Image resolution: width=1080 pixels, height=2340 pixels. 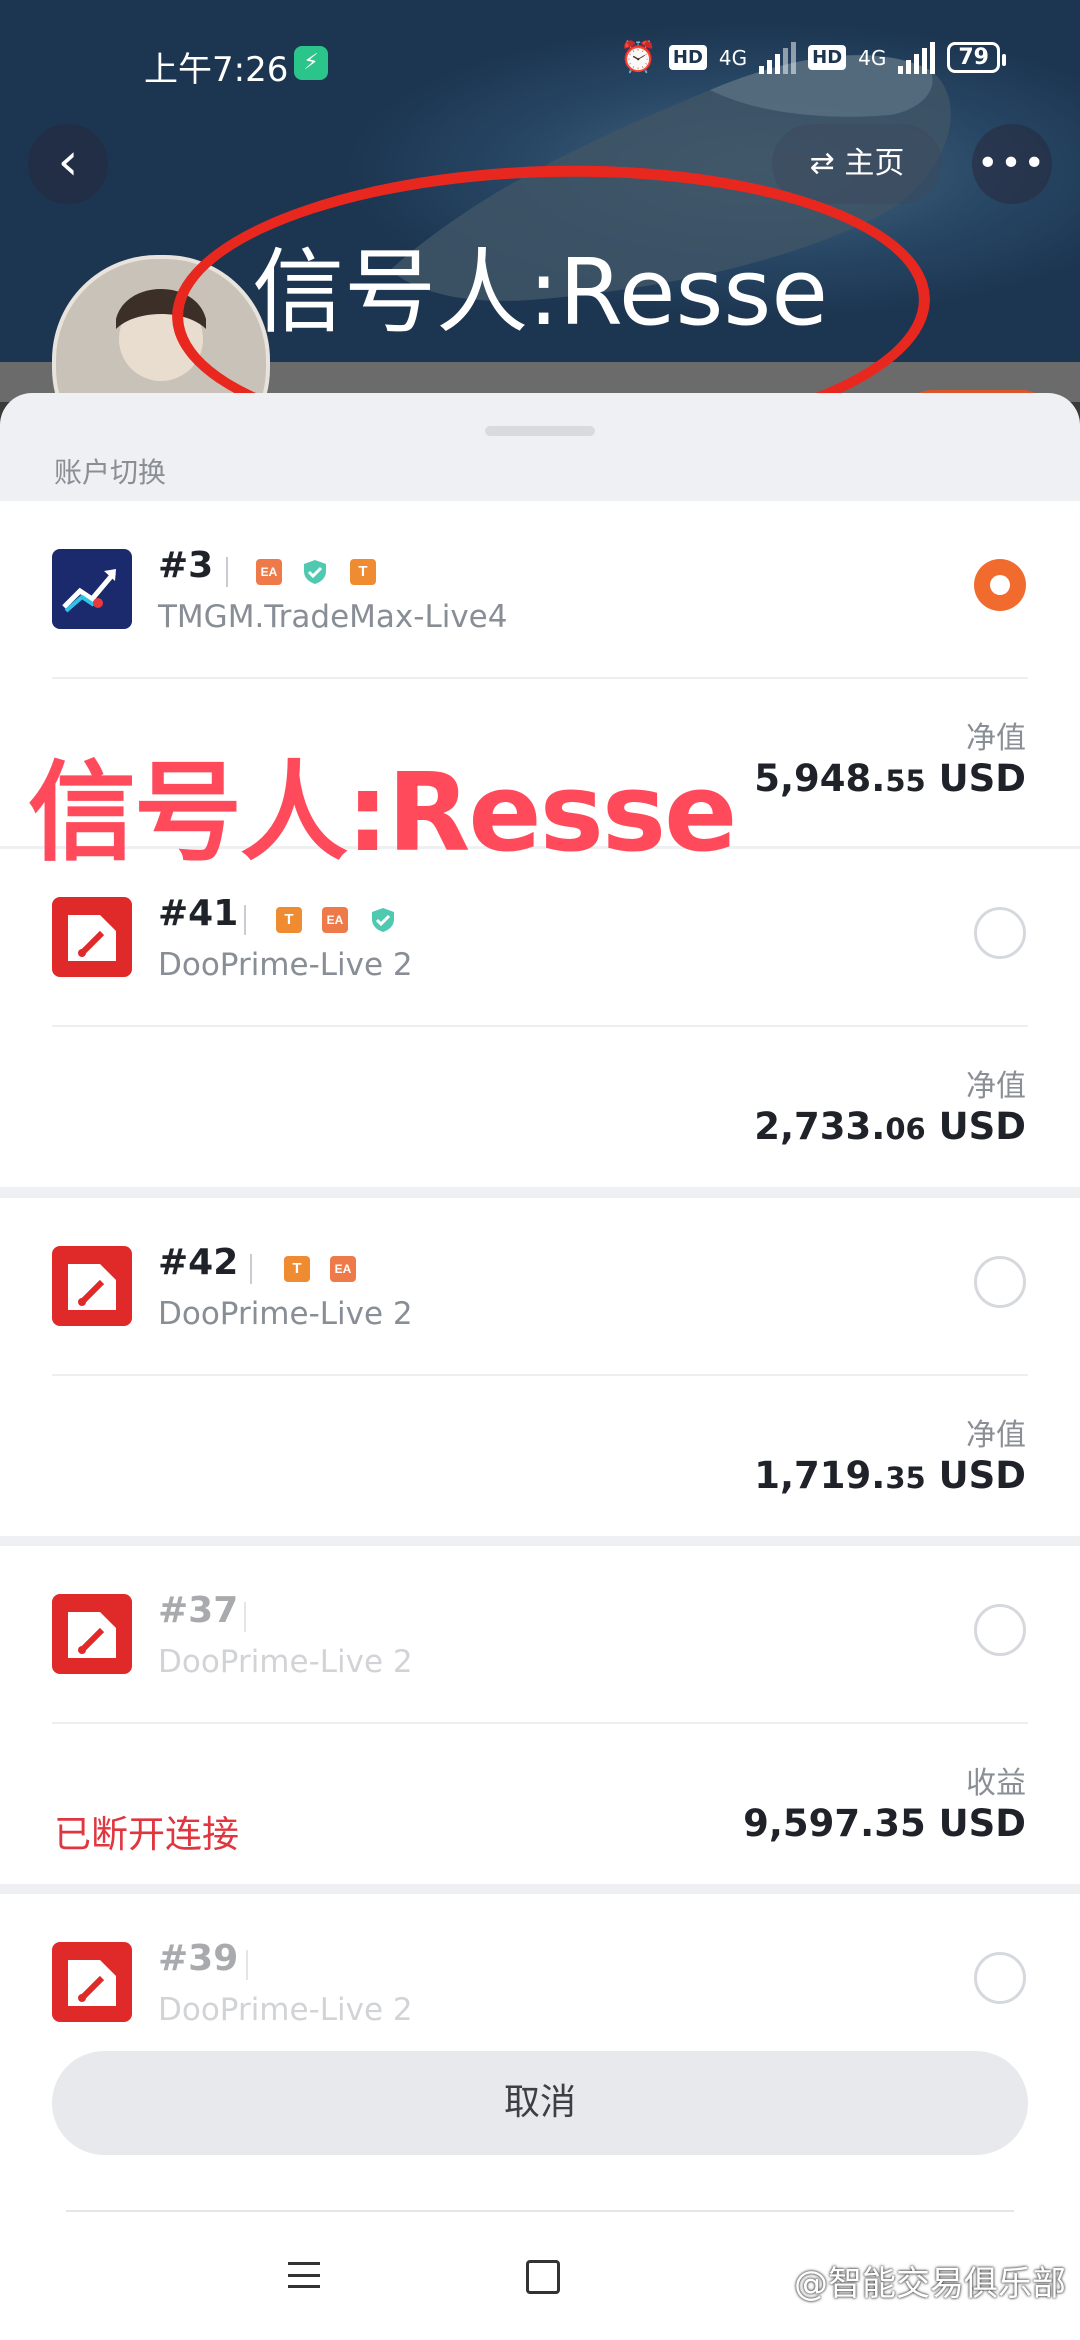 What do you see at coordinates (216, 70) in the screenshot?
I see `status-time: 上午7:26` at bounding box center [216, 70].